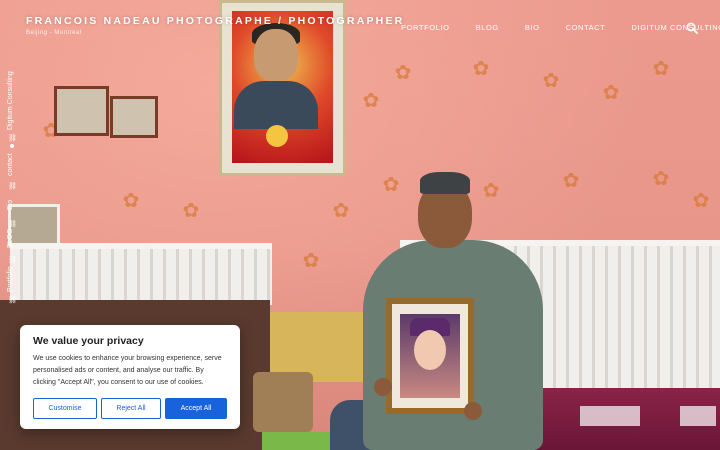  I want to click on reject-all-button: Reject All, so click(131, 408).